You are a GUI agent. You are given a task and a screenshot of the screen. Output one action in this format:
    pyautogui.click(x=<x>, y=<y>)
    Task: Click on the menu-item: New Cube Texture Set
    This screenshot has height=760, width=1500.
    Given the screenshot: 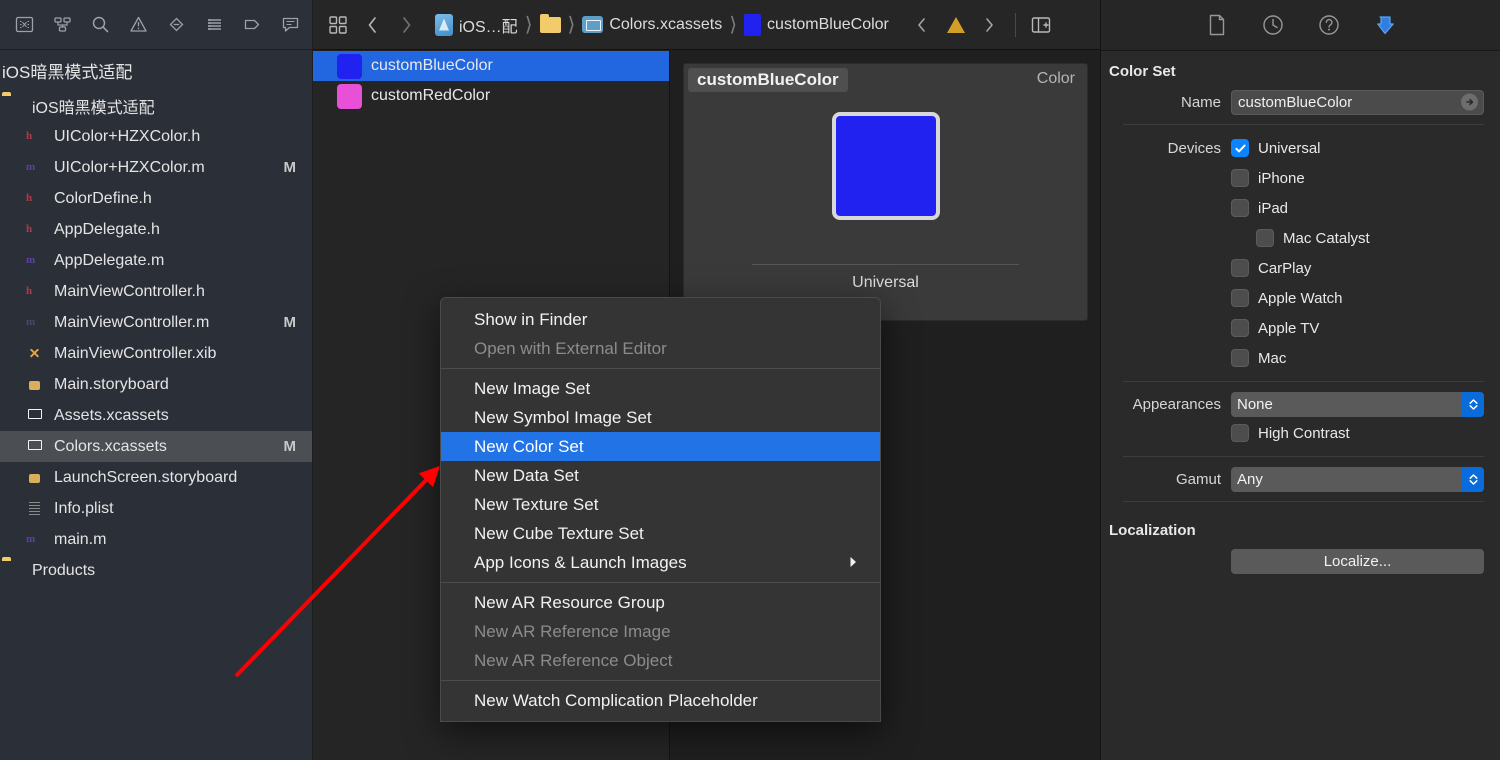 What is the action you would take?
    pyautogui.click(x=660, y=533)
    